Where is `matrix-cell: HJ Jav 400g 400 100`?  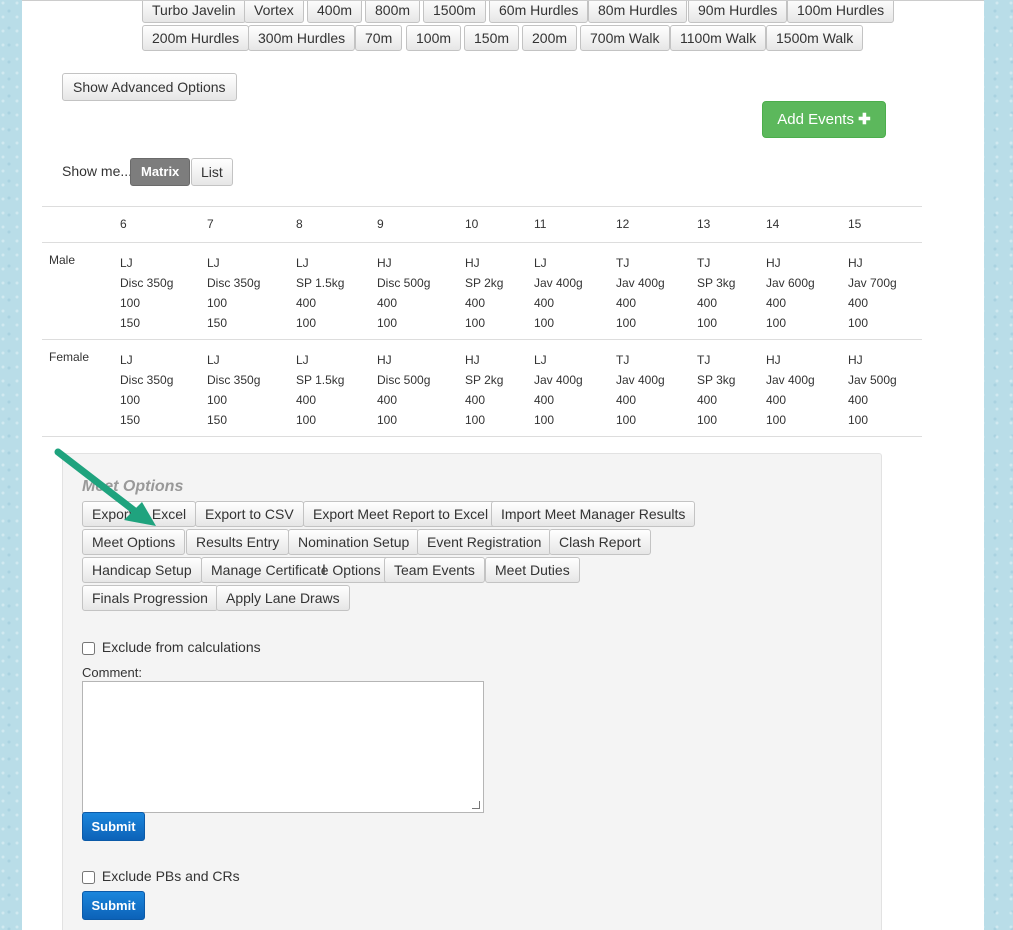
matrix-cell: HJ Jav 400g 400 100 is located at coordinates (790, 390).